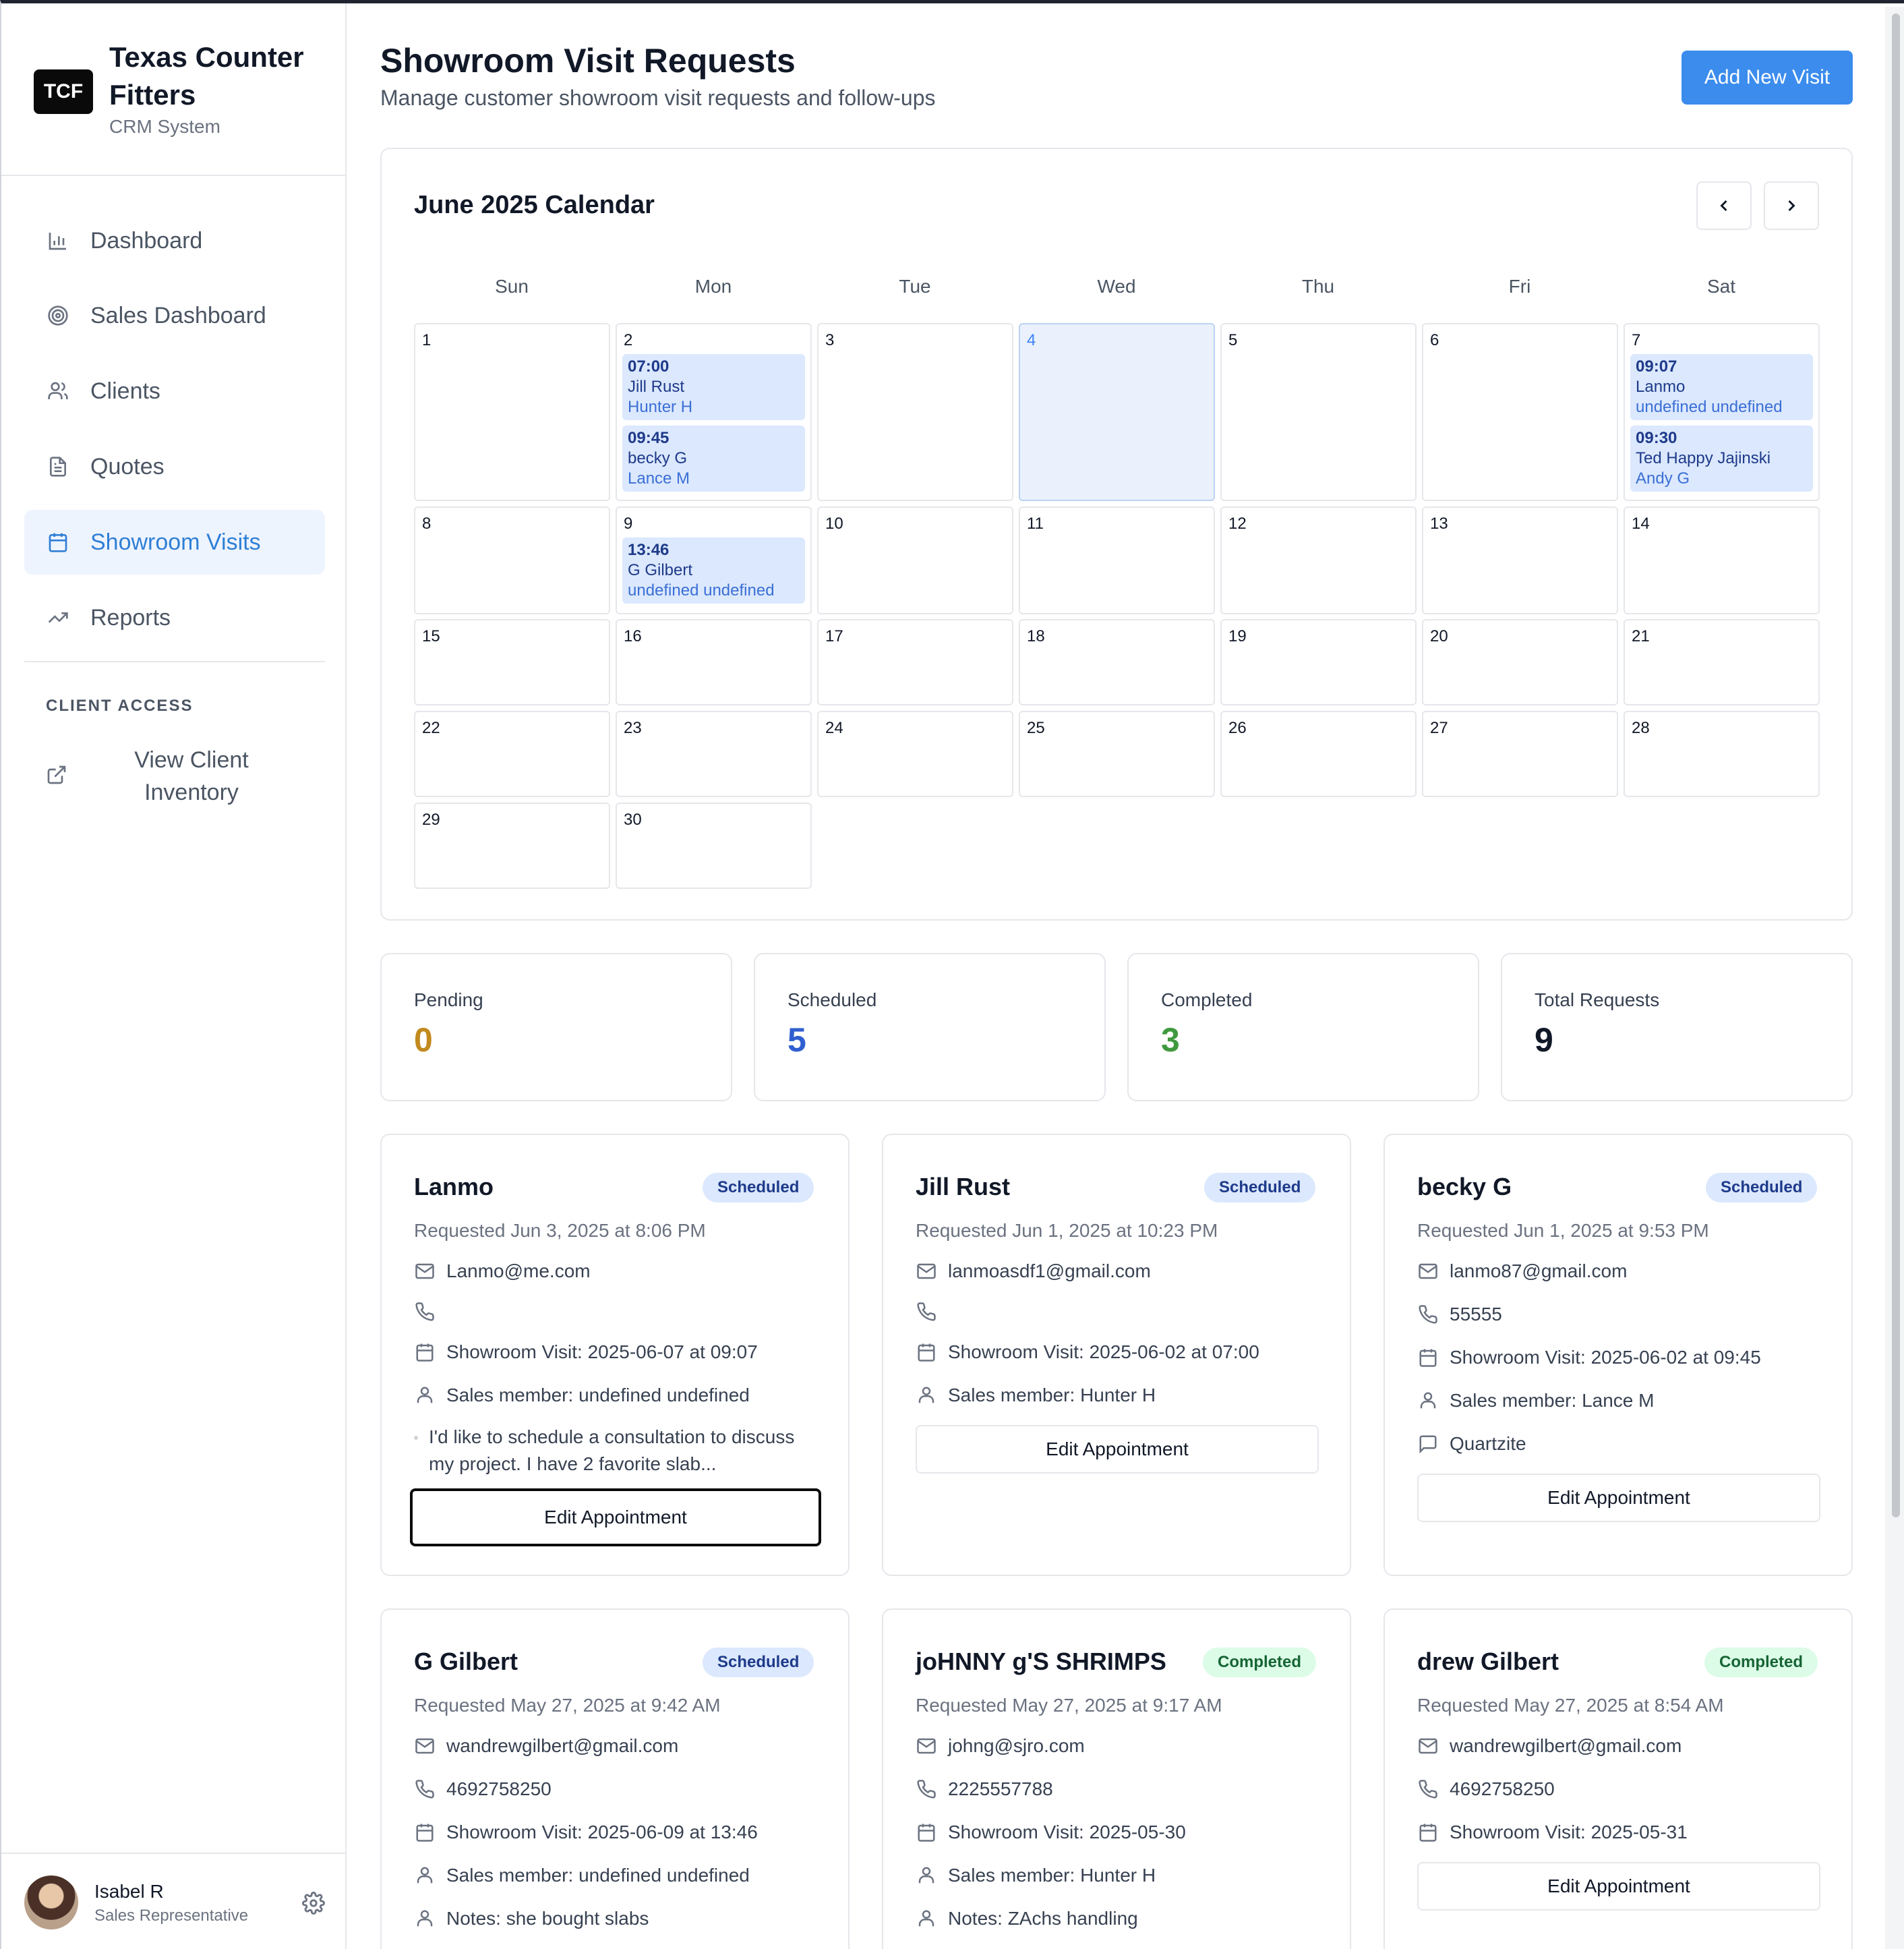  Describe the element at coordinates (1661, 387) in the screenshot. I see `appointment-client: Lanmo` at that location.